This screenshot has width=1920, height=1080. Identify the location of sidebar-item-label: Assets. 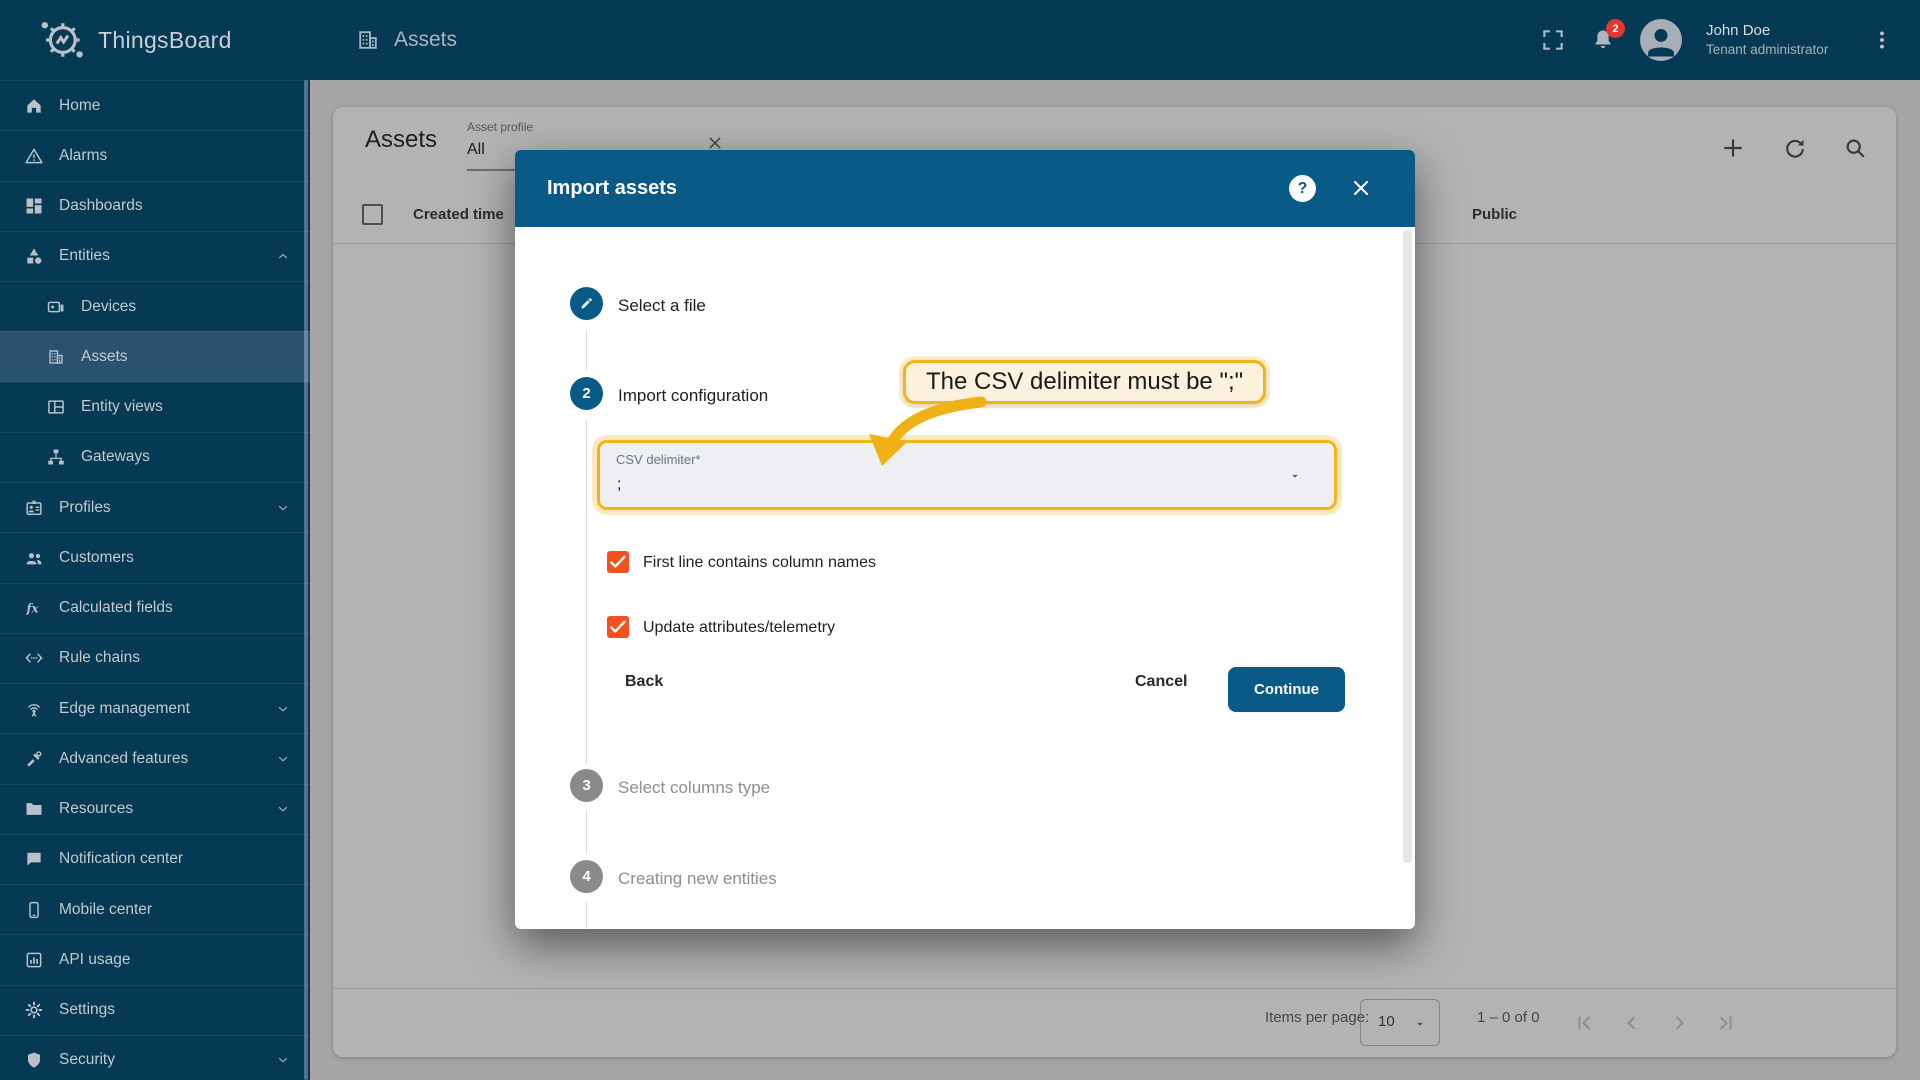
(104, 356).